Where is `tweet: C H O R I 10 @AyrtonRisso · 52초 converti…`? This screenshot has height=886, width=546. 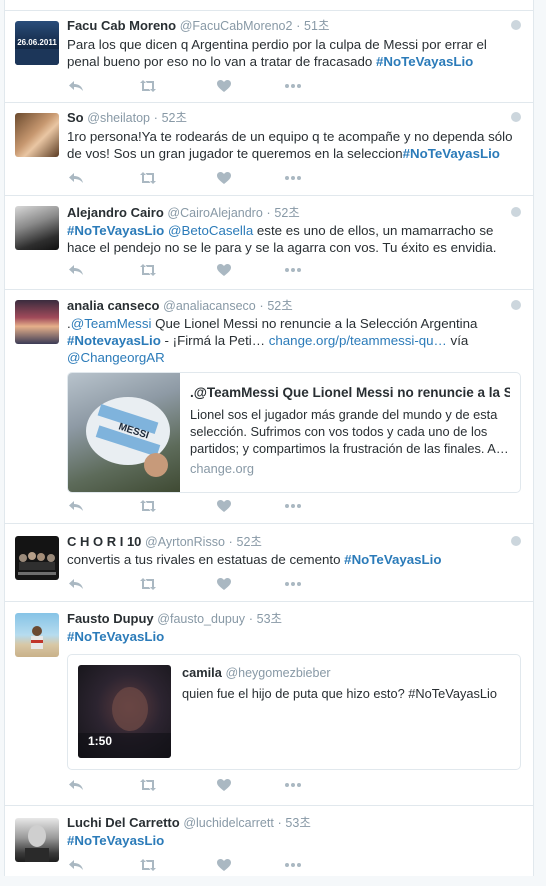
tweet: C H O R I 10 @AyrtonRisso · 52초 converti… is located at coordinates (269, 563).